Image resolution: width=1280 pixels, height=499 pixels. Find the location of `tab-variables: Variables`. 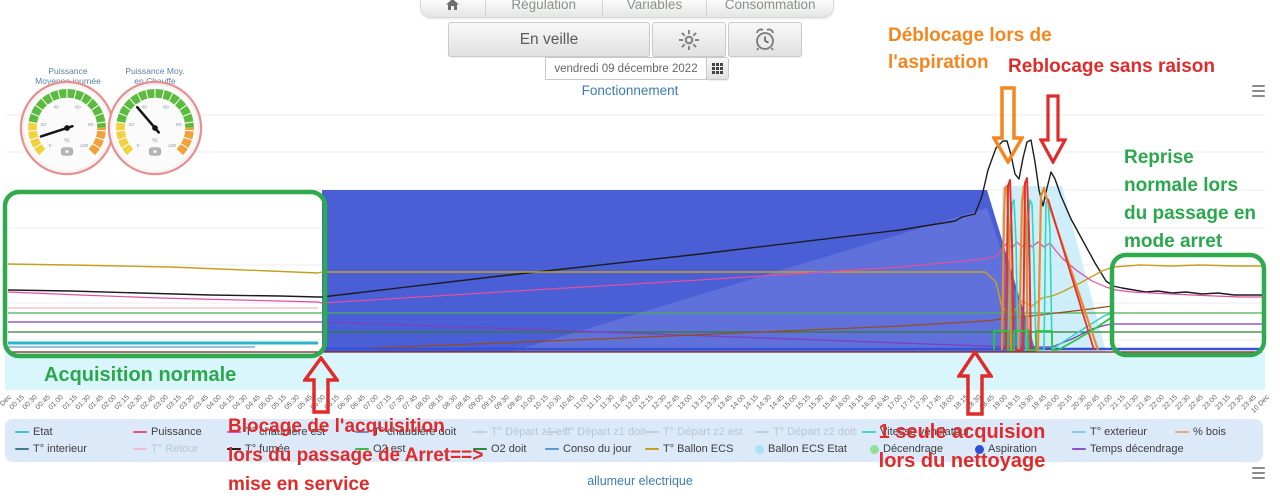

tab-variables: Variables is located at coordinates (654, 8).